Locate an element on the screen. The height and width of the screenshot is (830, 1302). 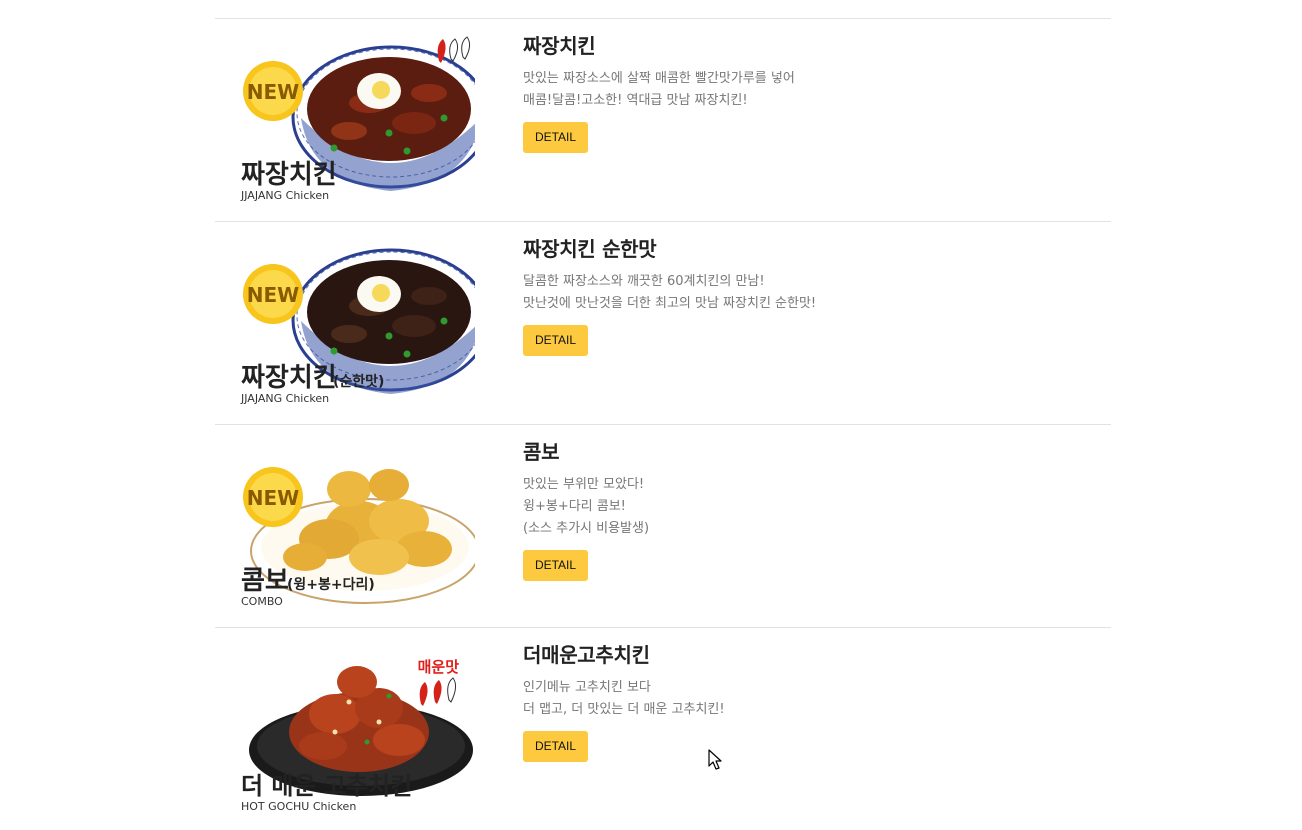
menu-item-image: NEW 콤보 (윙+봉+다리) COMBO is located at coordinates (357, 525).